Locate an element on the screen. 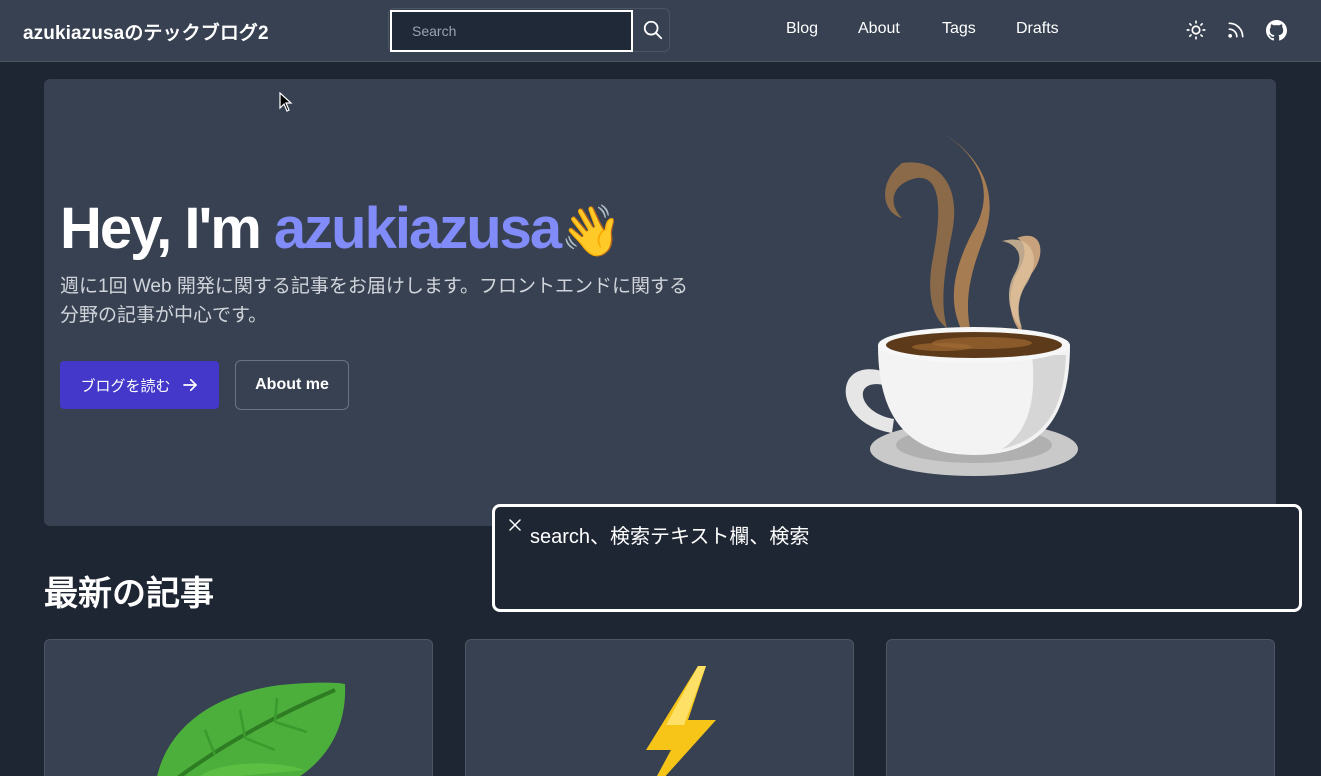  site-title: azukiazusaのテックブログ2 is located at coordinates (146, 31).